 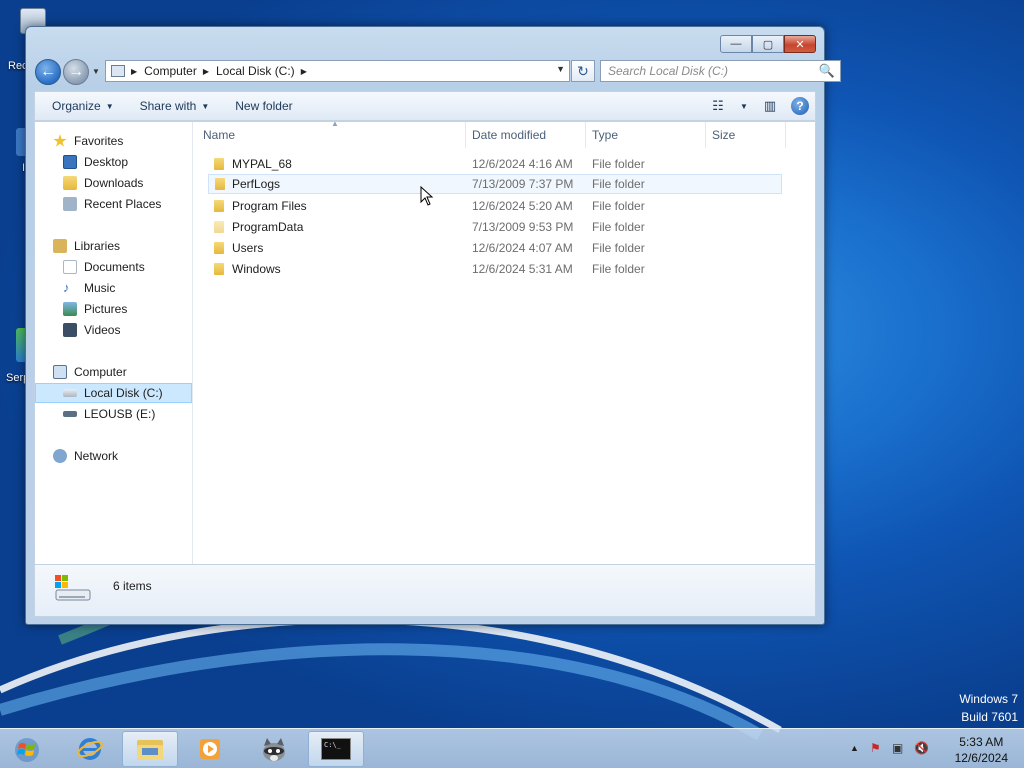 I want to click on windows-logo-icon, so click(x=27, y=750).